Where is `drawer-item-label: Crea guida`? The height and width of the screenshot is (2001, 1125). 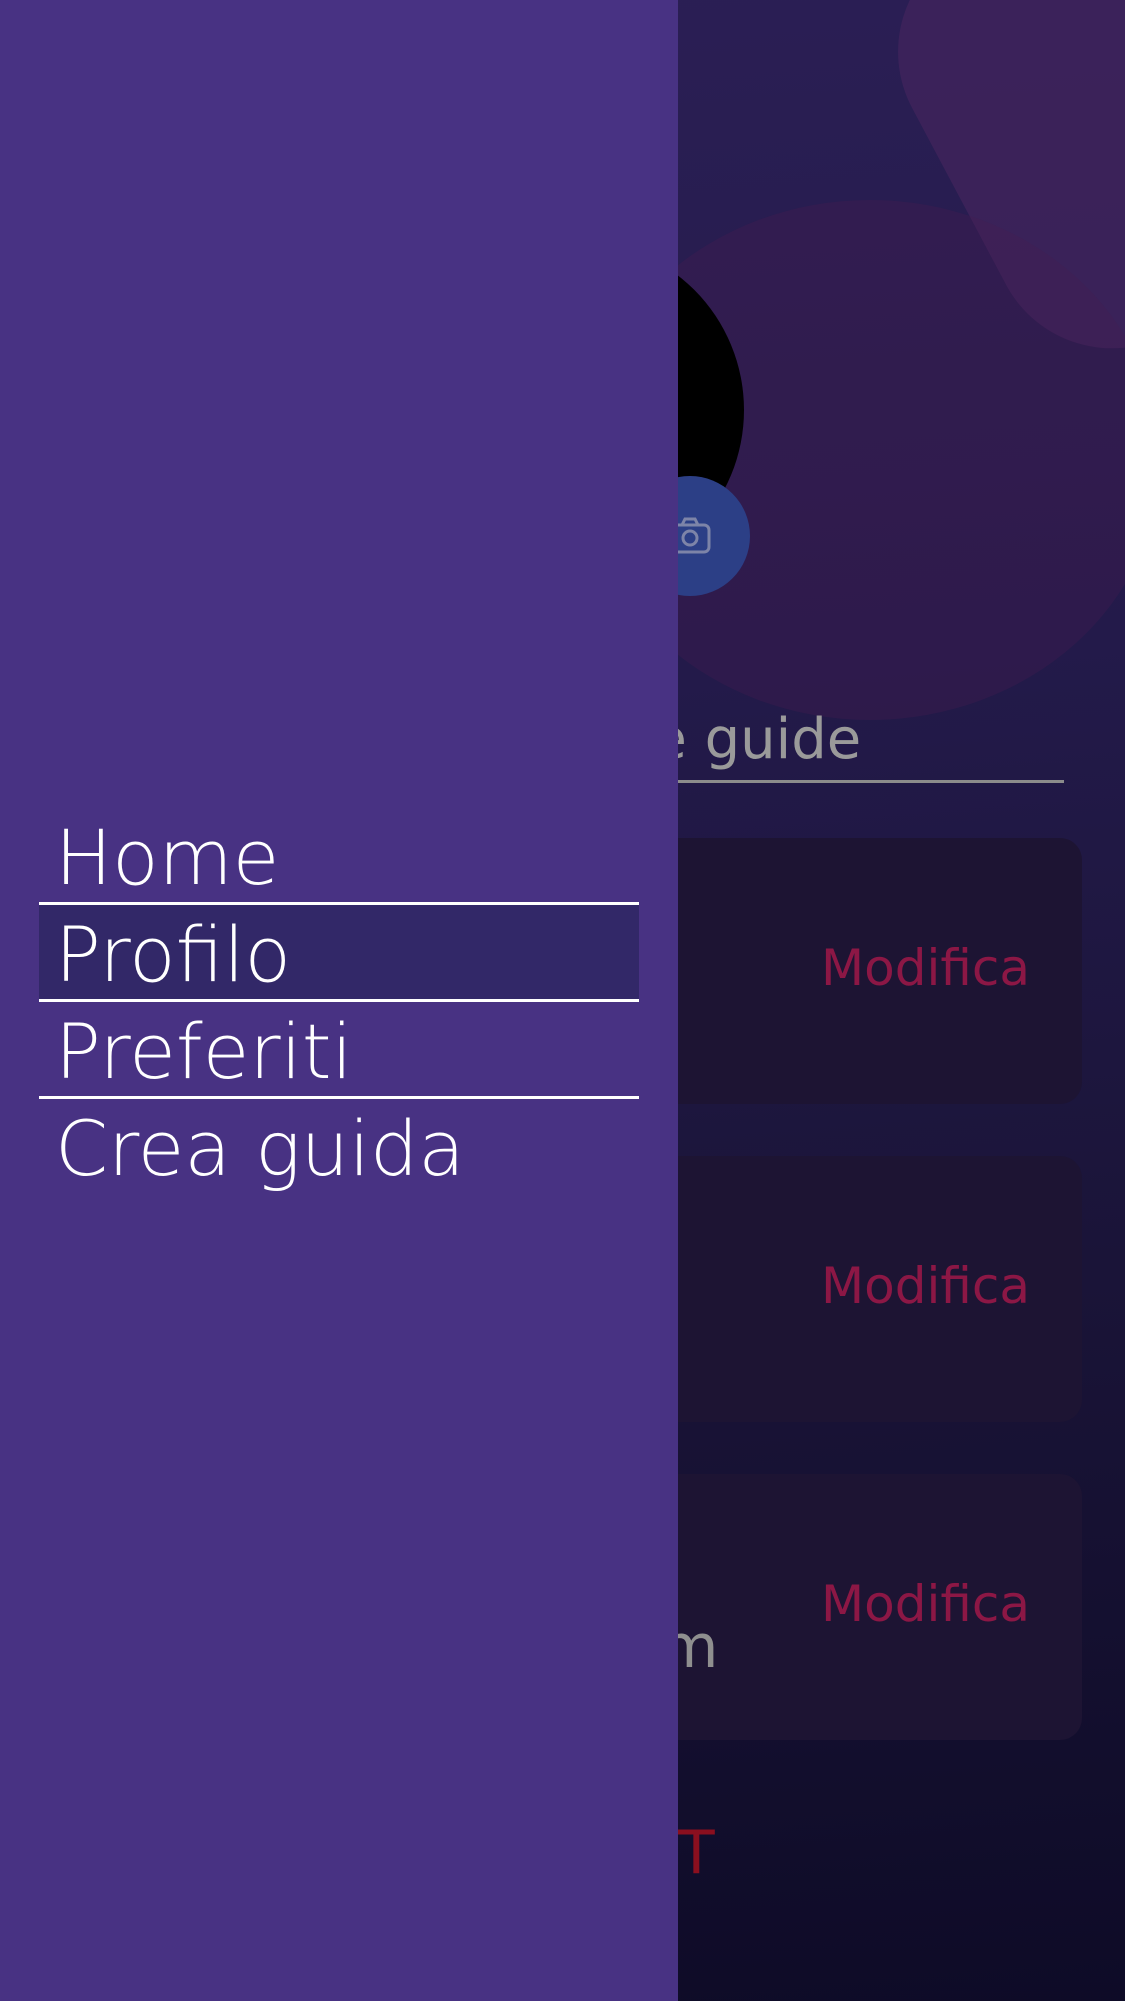 drawer-item-label: Crea guida is located at coordinates (260, 1148).